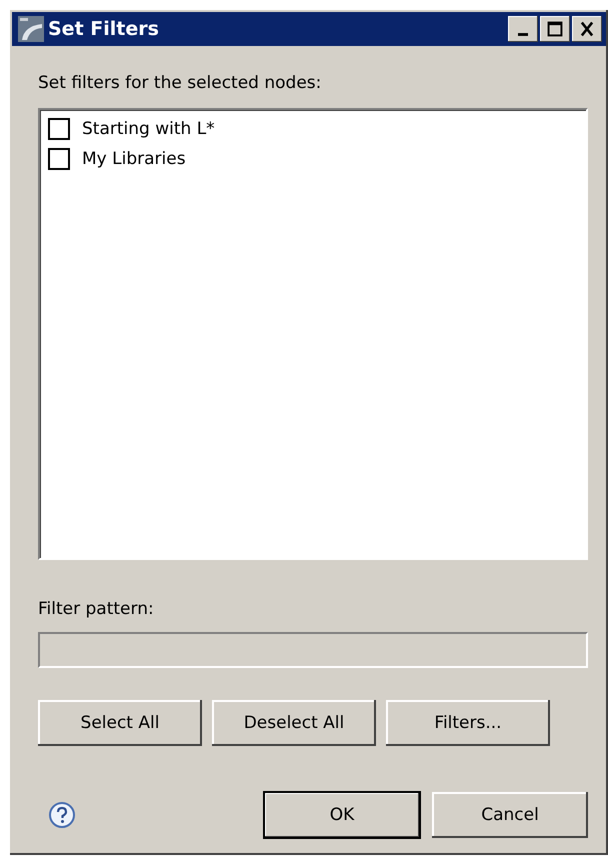  What do you see at coordinates (96, 609) in the screenshot?
I see `filter-pattern-label: Filter pattern:` at bounding box center [96, 609].